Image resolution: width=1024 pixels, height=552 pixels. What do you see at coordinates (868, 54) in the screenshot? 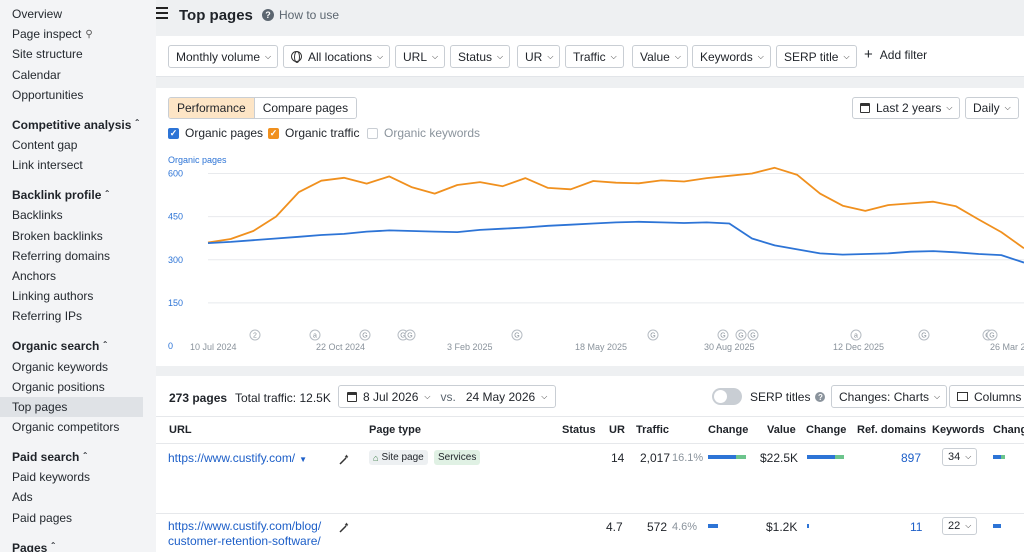
I see `plus-icon: +` at bounding box center [868, 54].